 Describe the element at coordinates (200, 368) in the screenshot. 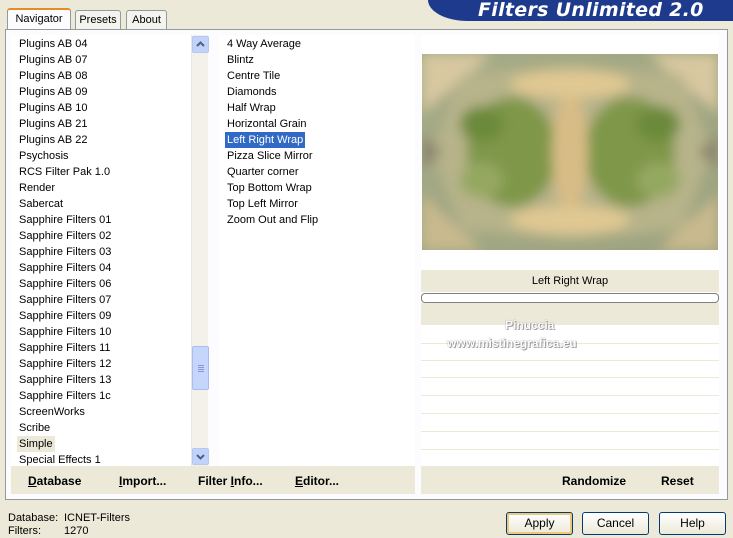

I see `scroll-thumb` at that location.